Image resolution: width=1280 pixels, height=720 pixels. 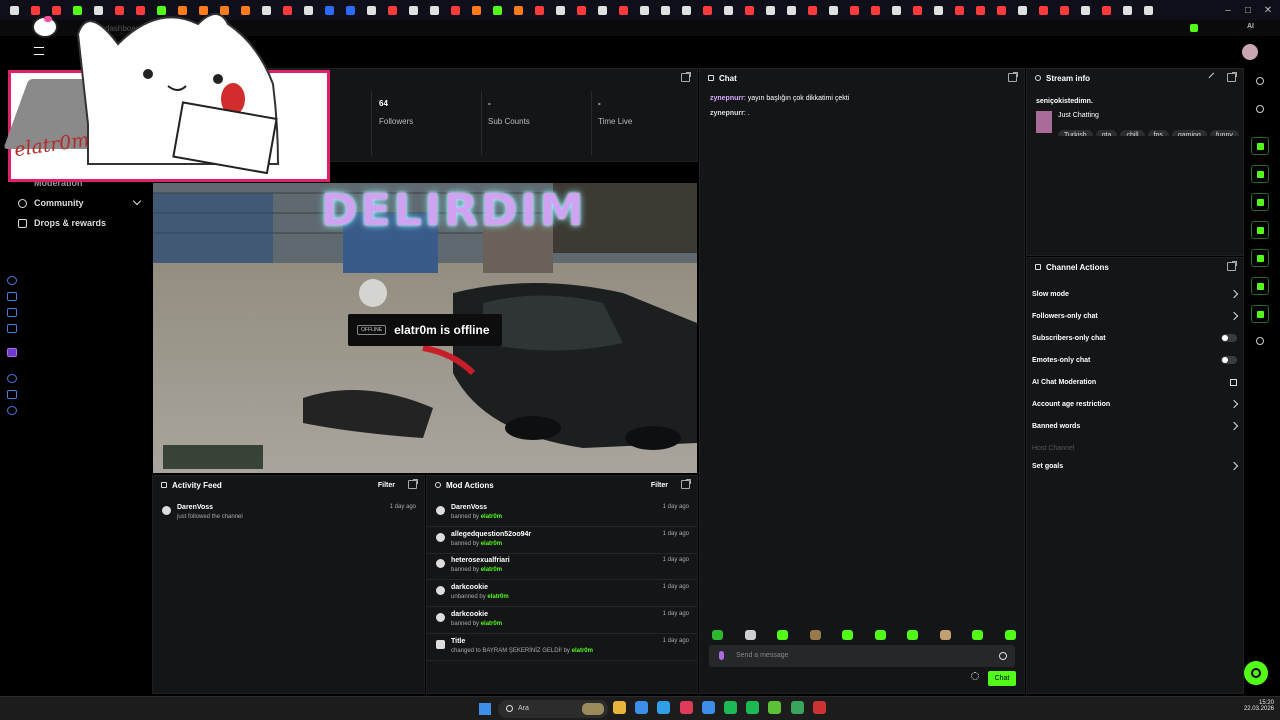 What do you see at coordinates (862, 656) in the screenshot?
I see `chat-input: Send a message` at bounding box center [862, 656].